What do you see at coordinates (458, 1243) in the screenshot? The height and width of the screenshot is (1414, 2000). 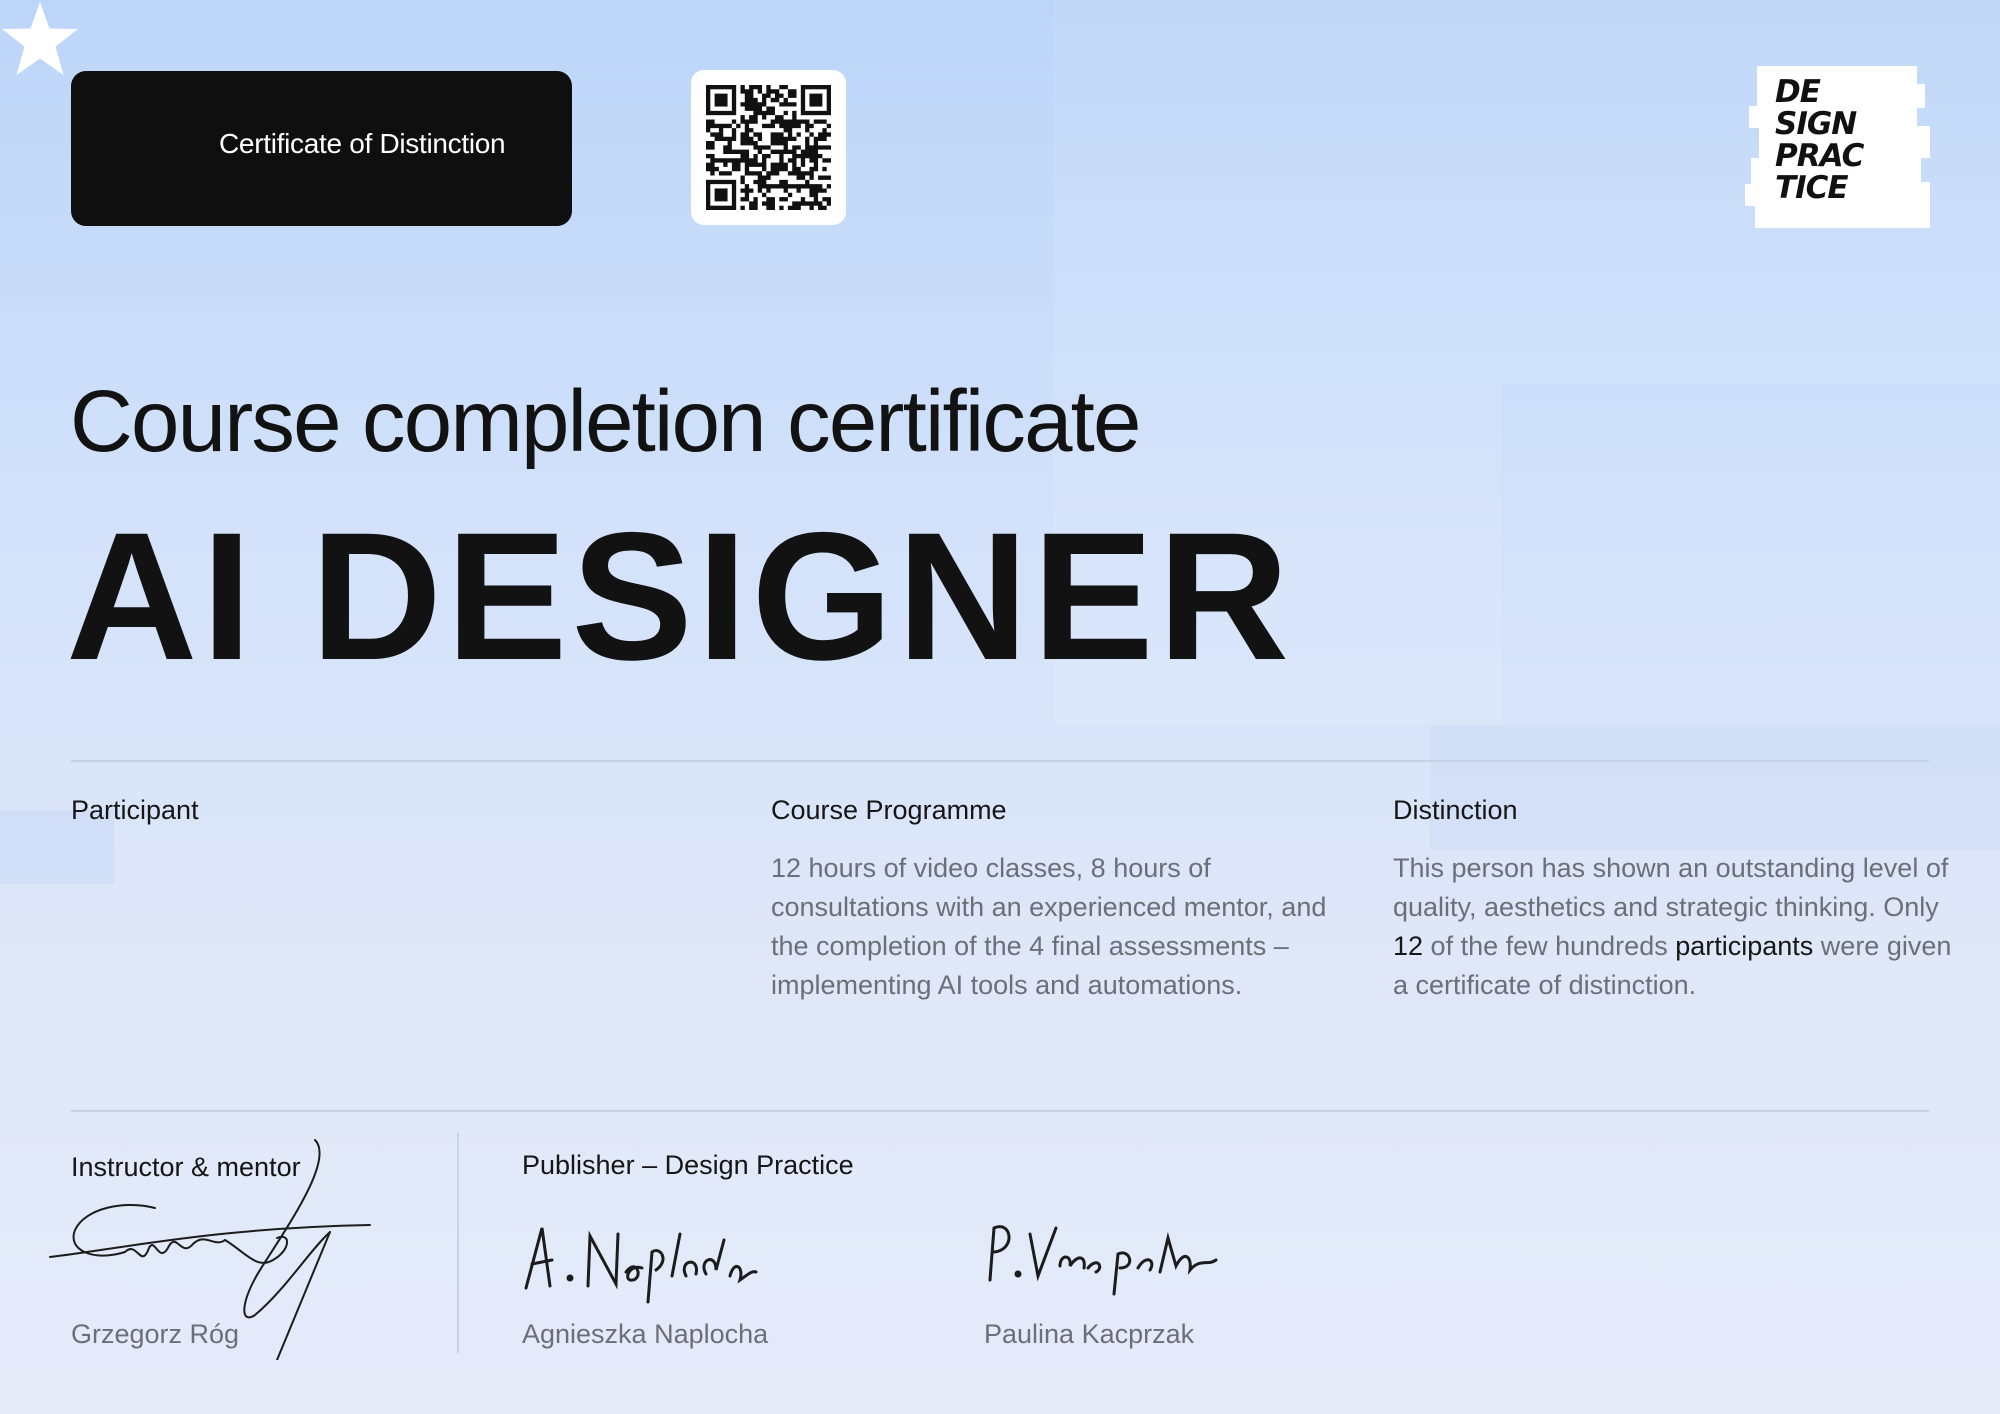 I see `vertical-divider` at bounding box center [458, 1243].